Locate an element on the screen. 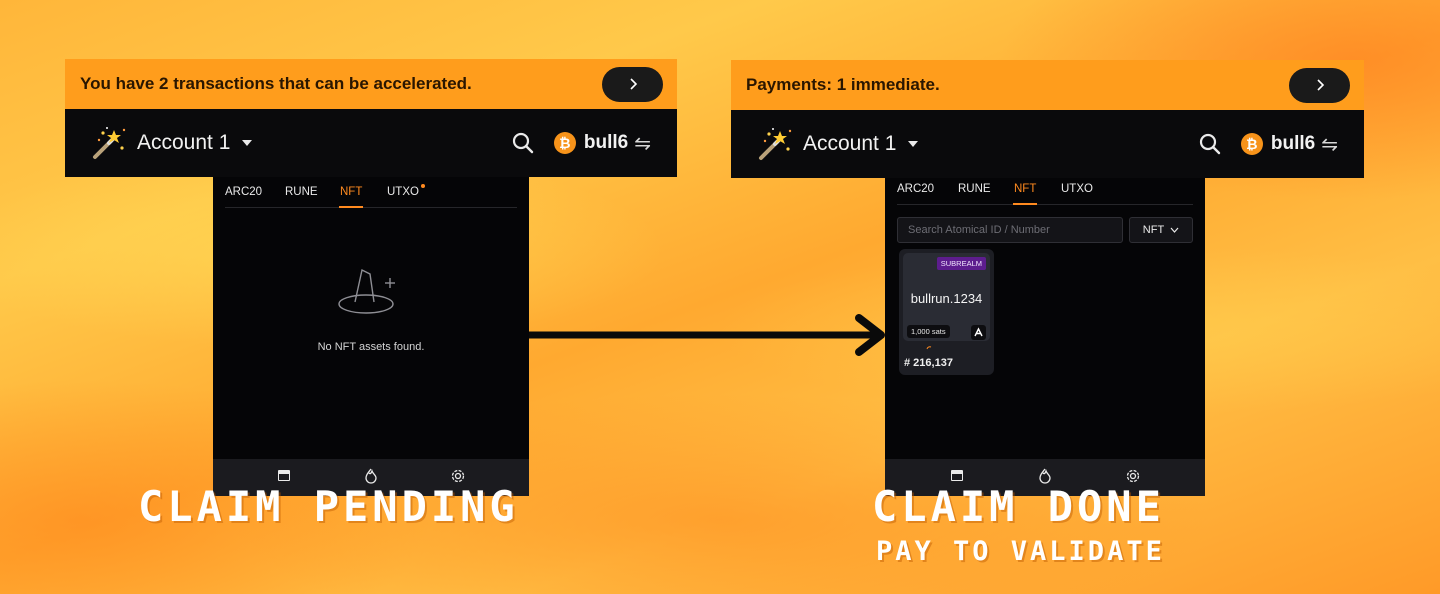  payments-banner: Payments: 1 immediate. is located at coordinates (1047, 85).